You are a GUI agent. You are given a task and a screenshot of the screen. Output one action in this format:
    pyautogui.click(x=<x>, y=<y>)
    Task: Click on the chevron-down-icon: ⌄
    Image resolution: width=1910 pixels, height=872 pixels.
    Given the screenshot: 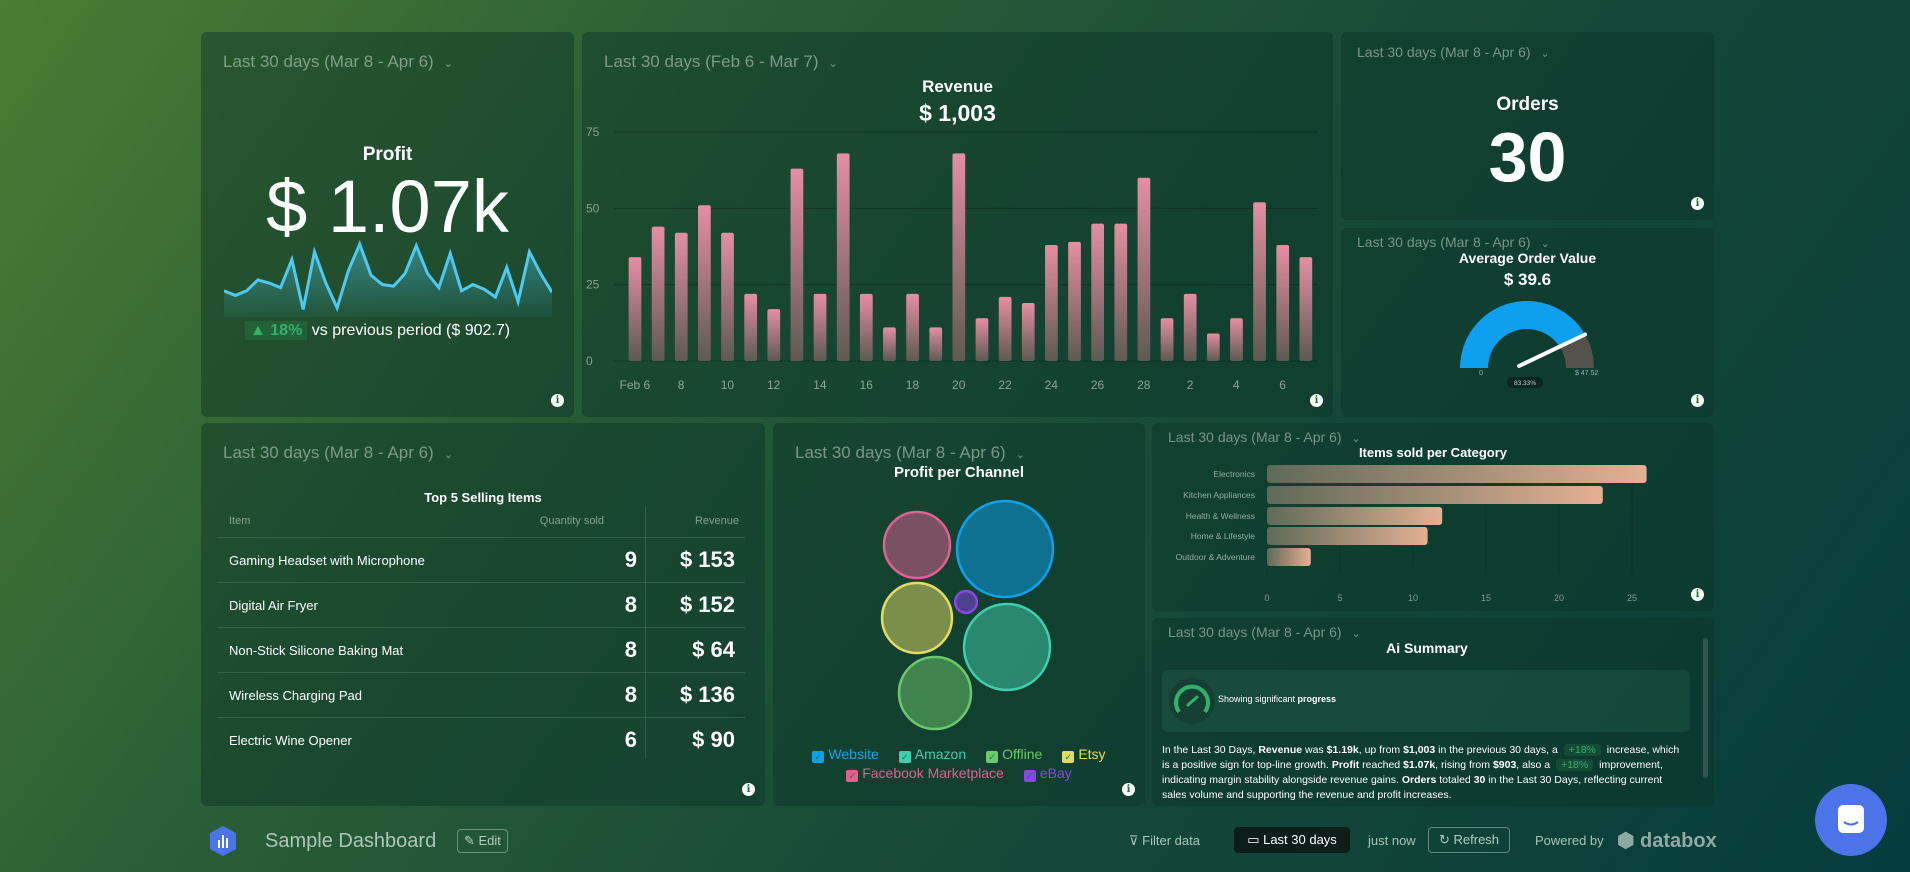 What is the action you would take?
    pyautogui.click(x=1356, y=634)
    